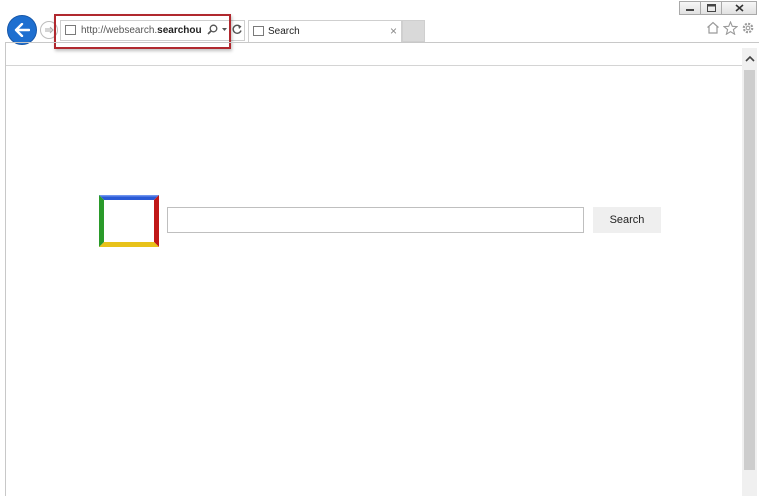  I want to click on close-window-button, so click(739, 8).